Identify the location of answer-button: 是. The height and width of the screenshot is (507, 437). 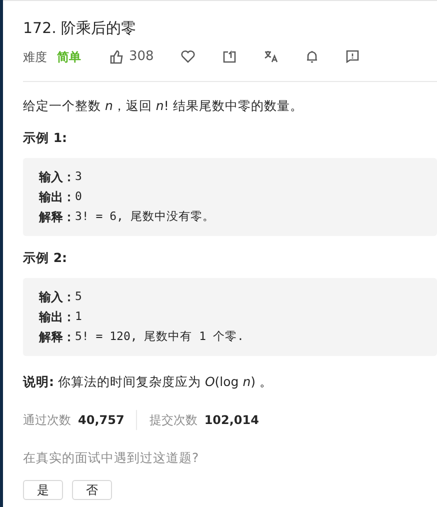
(43, 490).